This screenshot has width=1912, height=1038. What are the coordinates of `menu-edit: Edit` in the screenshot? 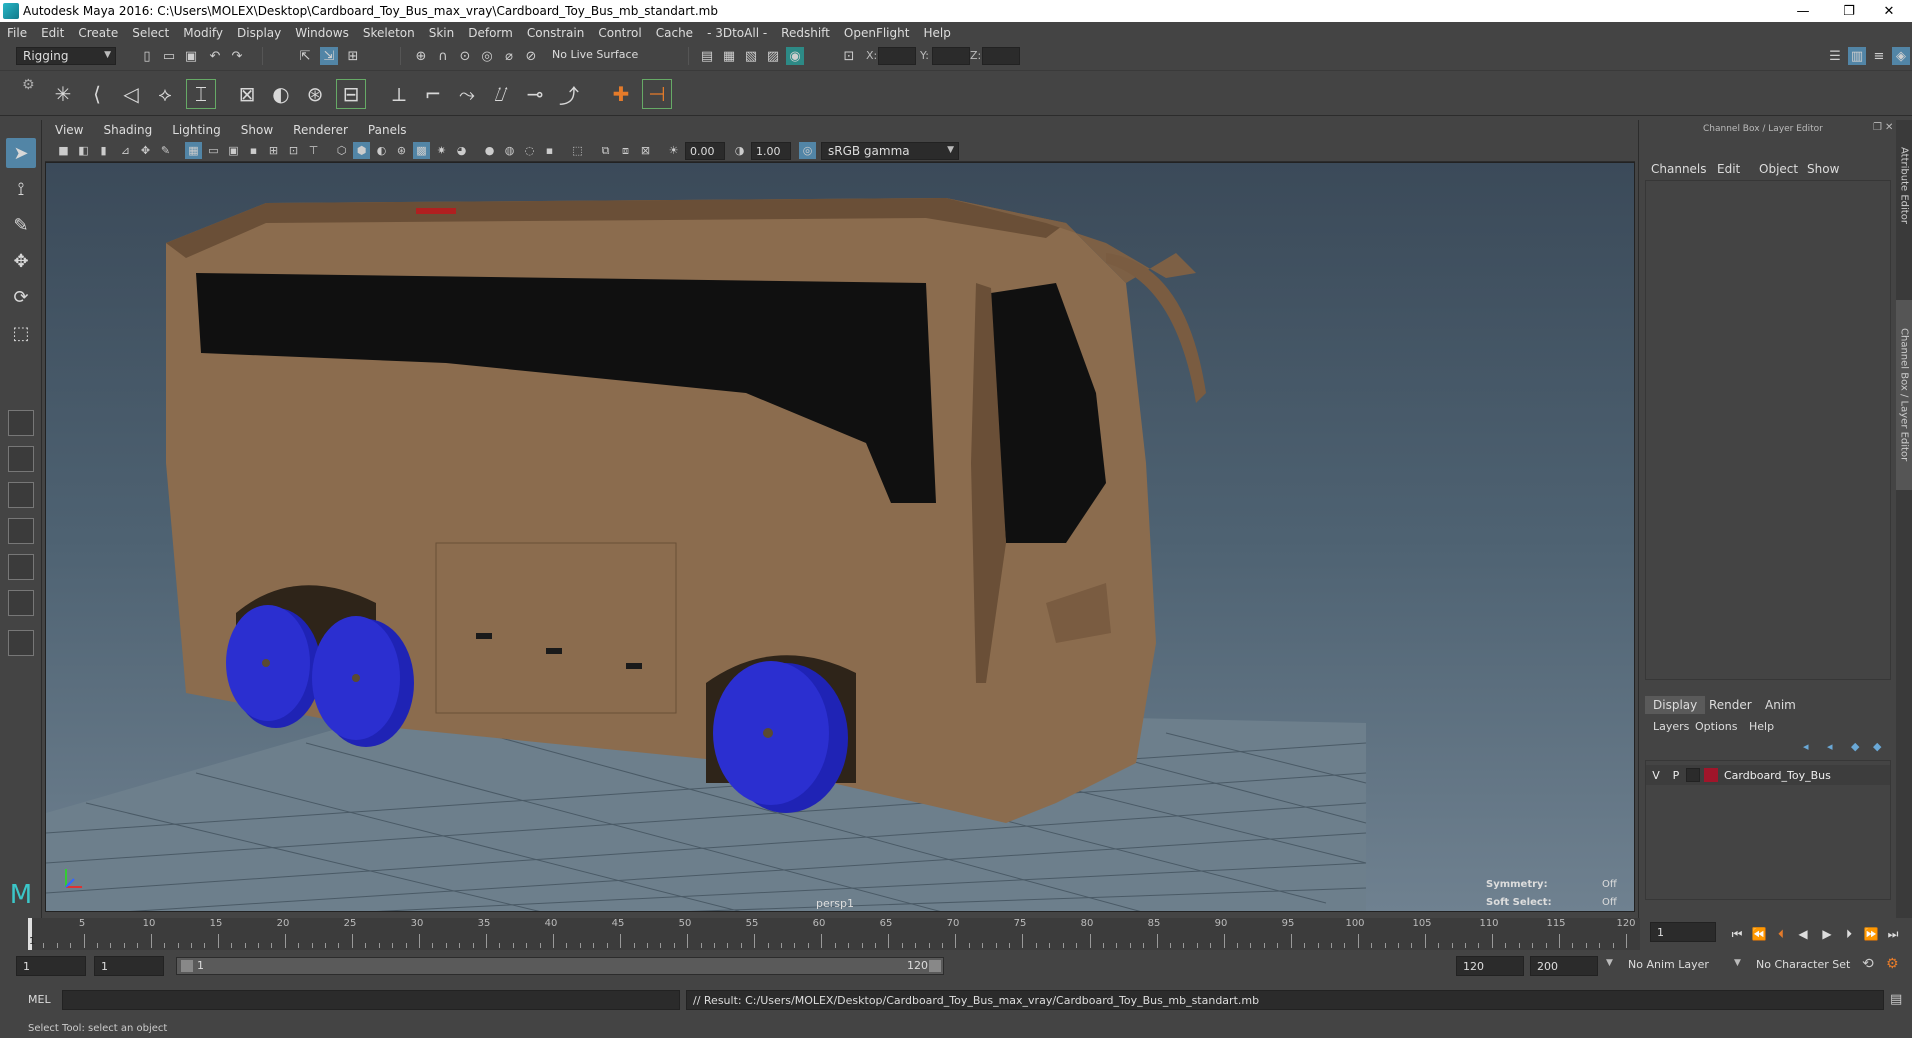 It's located at (52, 33).